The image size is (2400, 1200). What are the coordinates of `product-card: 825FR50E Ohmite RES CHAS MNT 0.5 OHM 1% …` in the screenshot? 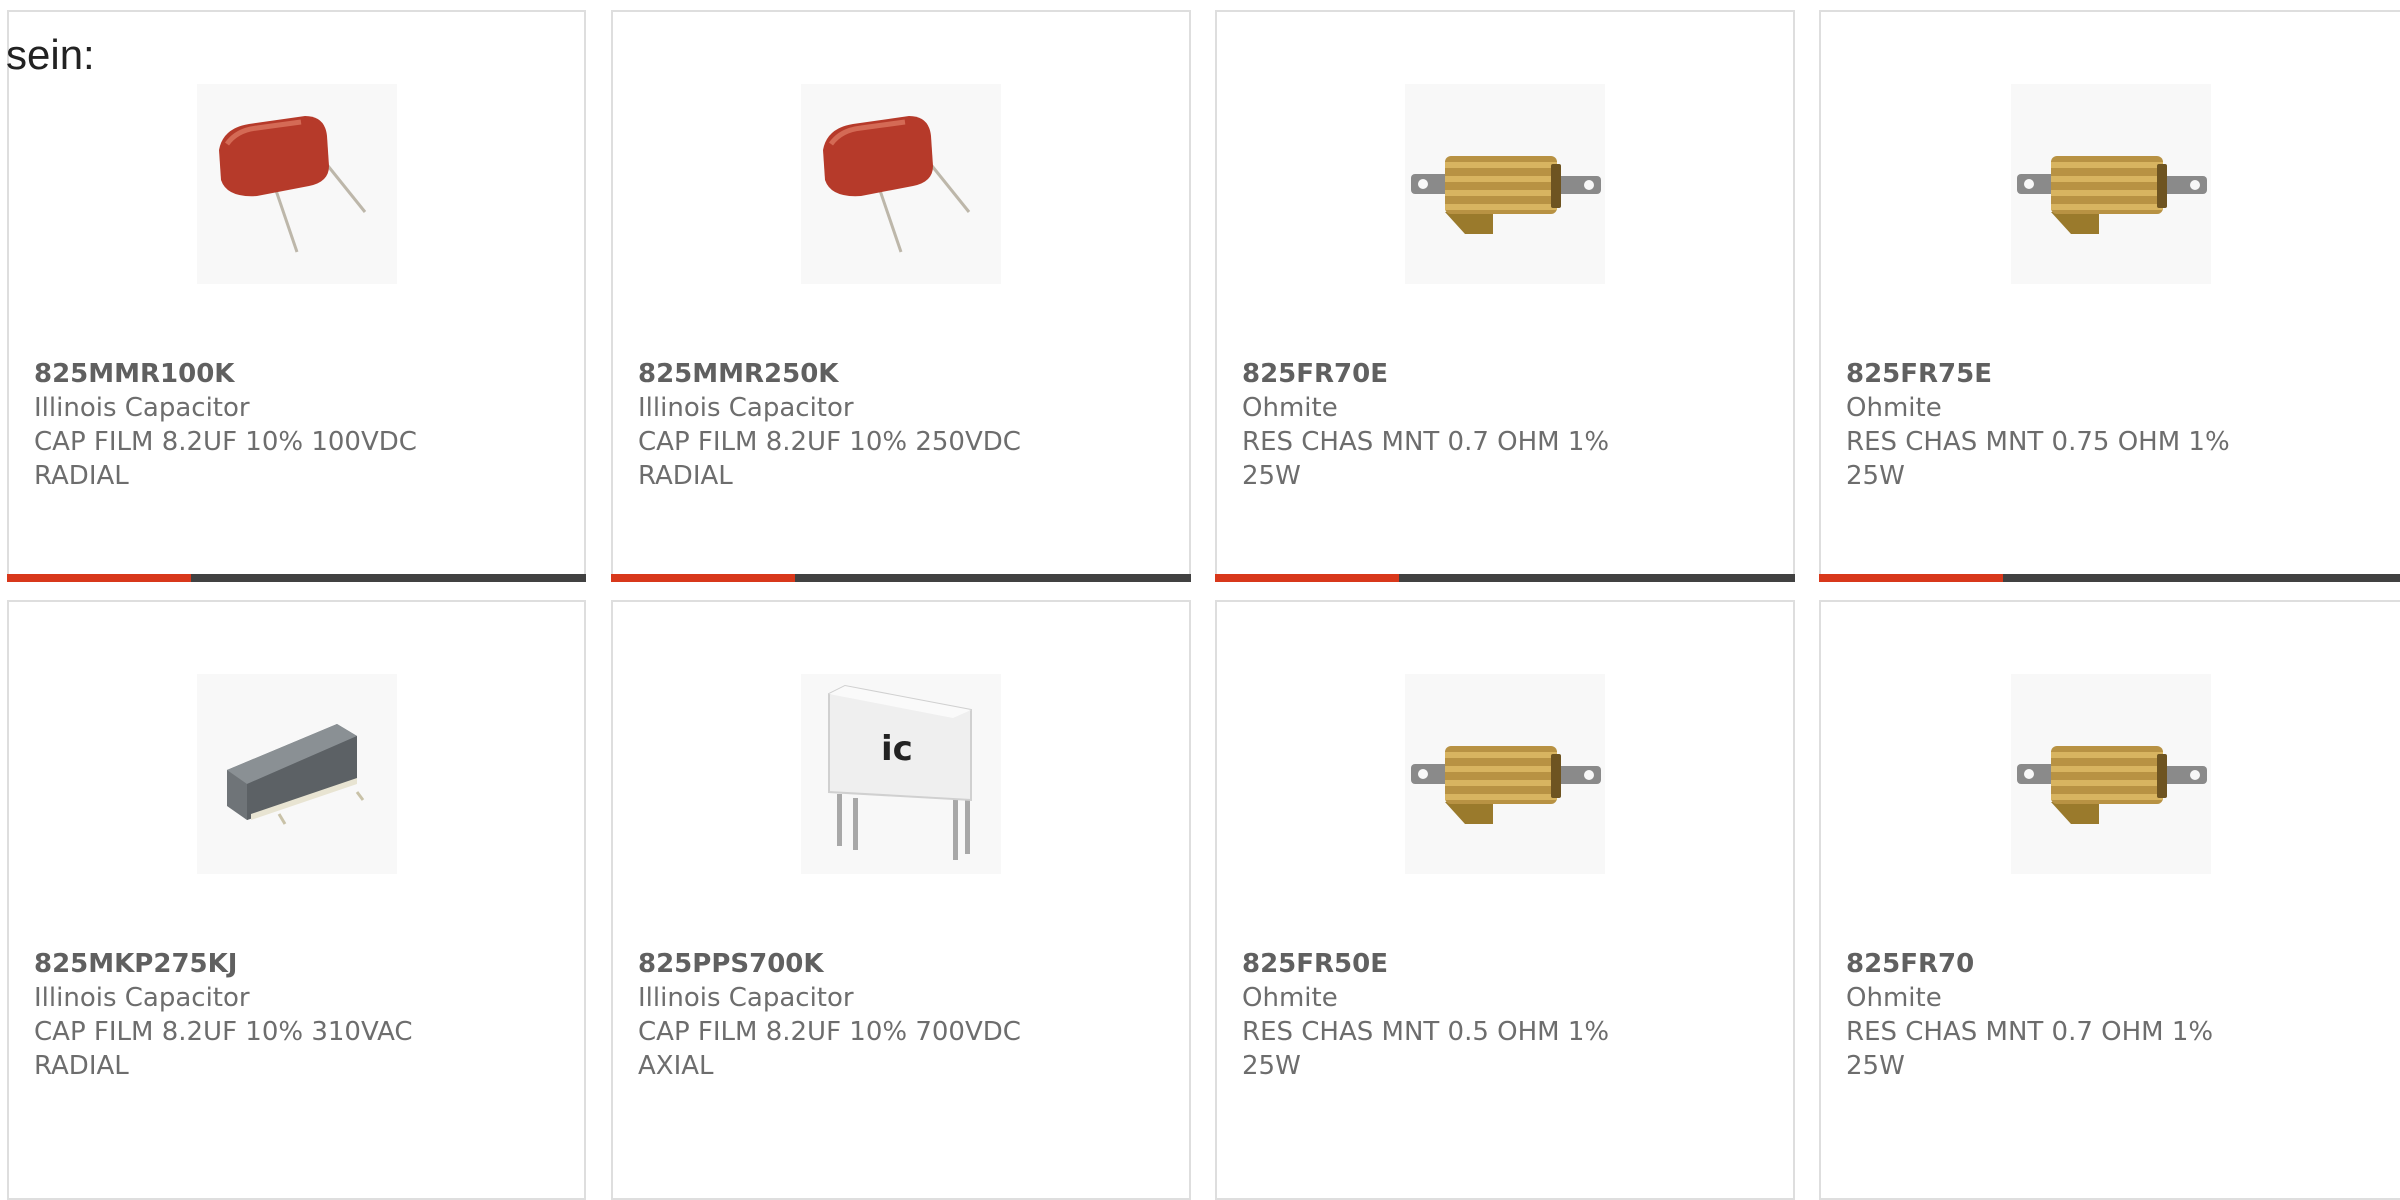 It's located at (1505, 900).